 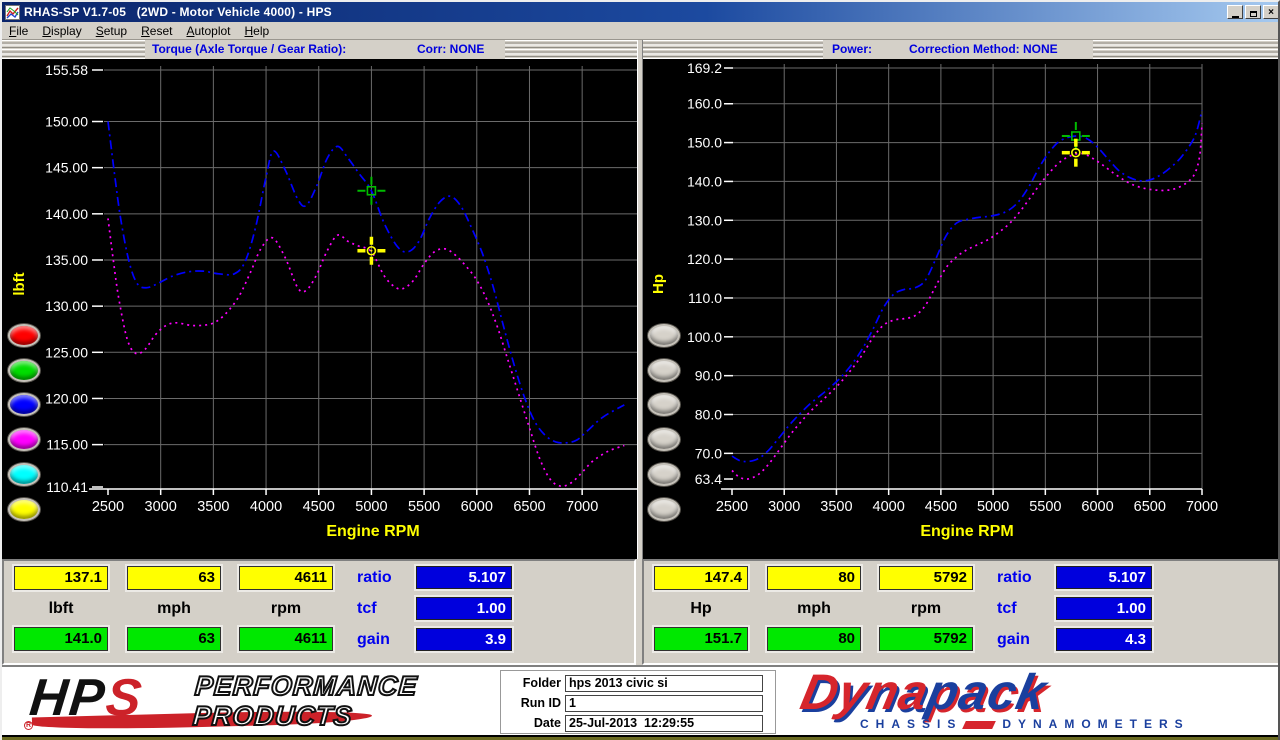 What do you see at coordinates (664, 723) in the screenshot?
I see `date-input` at bounding box center [664, 723].